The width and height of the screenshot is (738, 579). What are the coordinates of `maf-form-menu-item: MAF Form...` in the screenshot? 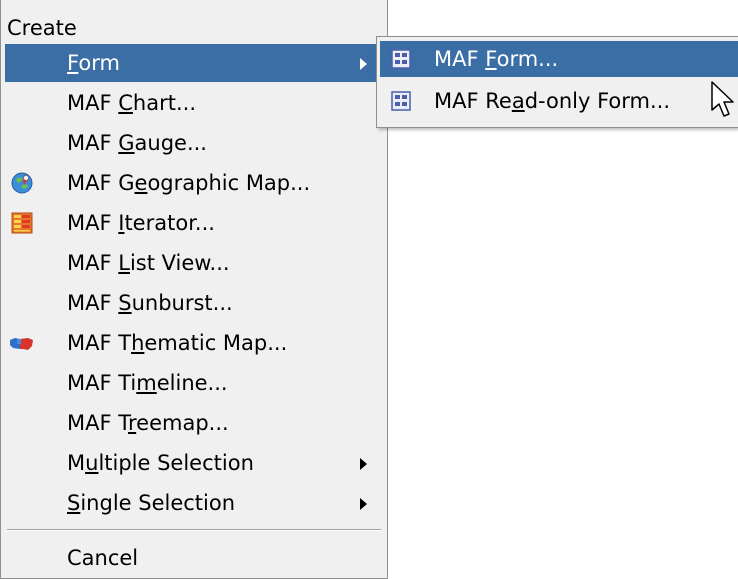 It's located at (559, 59).